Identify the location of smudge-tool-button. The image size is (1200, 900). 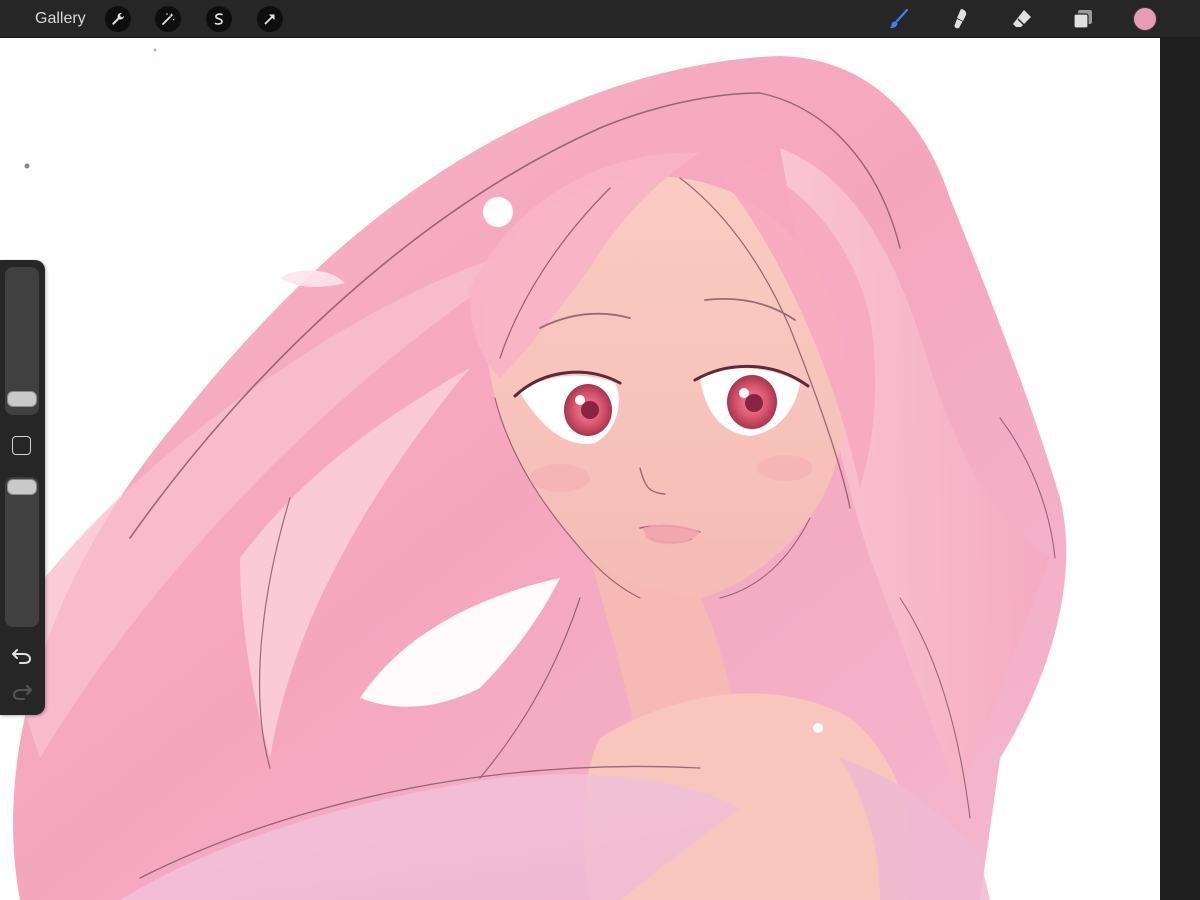
(960, 19).